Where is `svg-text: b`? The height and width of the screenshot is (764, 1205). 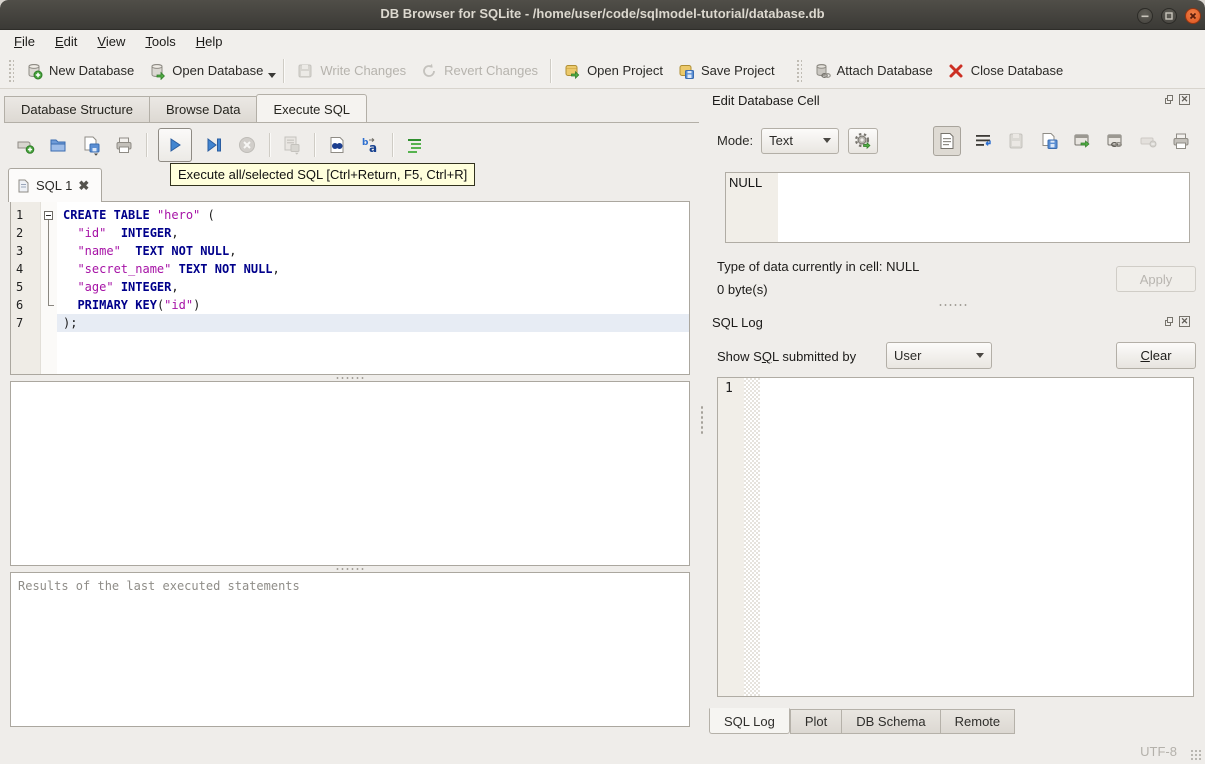
svg-text: b is located at coordinates (365, 143).